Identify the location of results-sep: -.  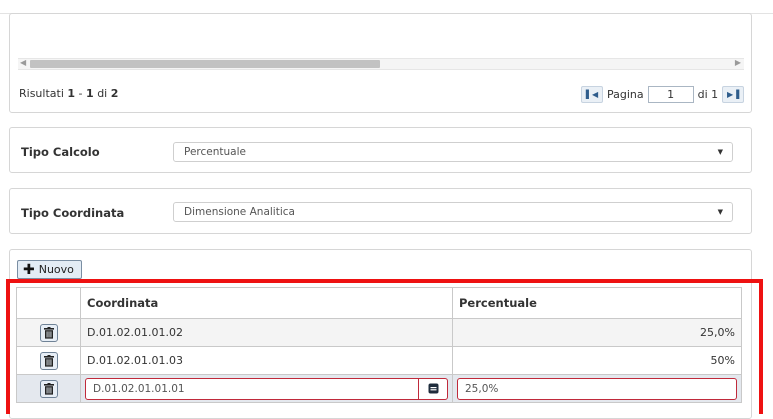
(80, 93).